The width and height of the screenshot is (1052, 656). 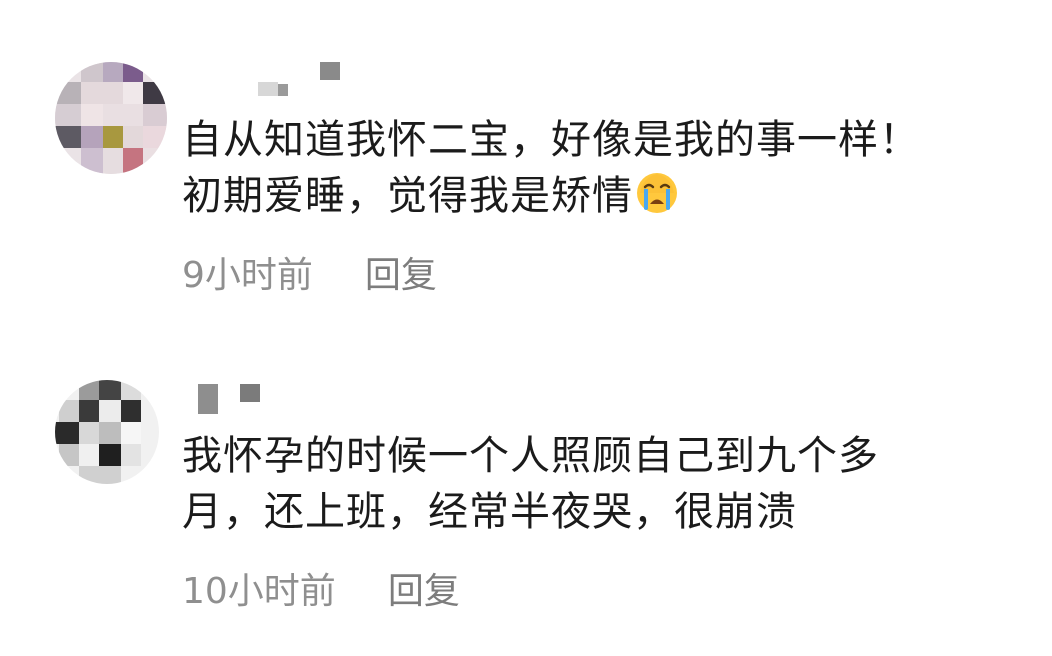 I want to click on comment-text-line: 初期爱睡，觉得我是矫情, so click(x=551, y=196).